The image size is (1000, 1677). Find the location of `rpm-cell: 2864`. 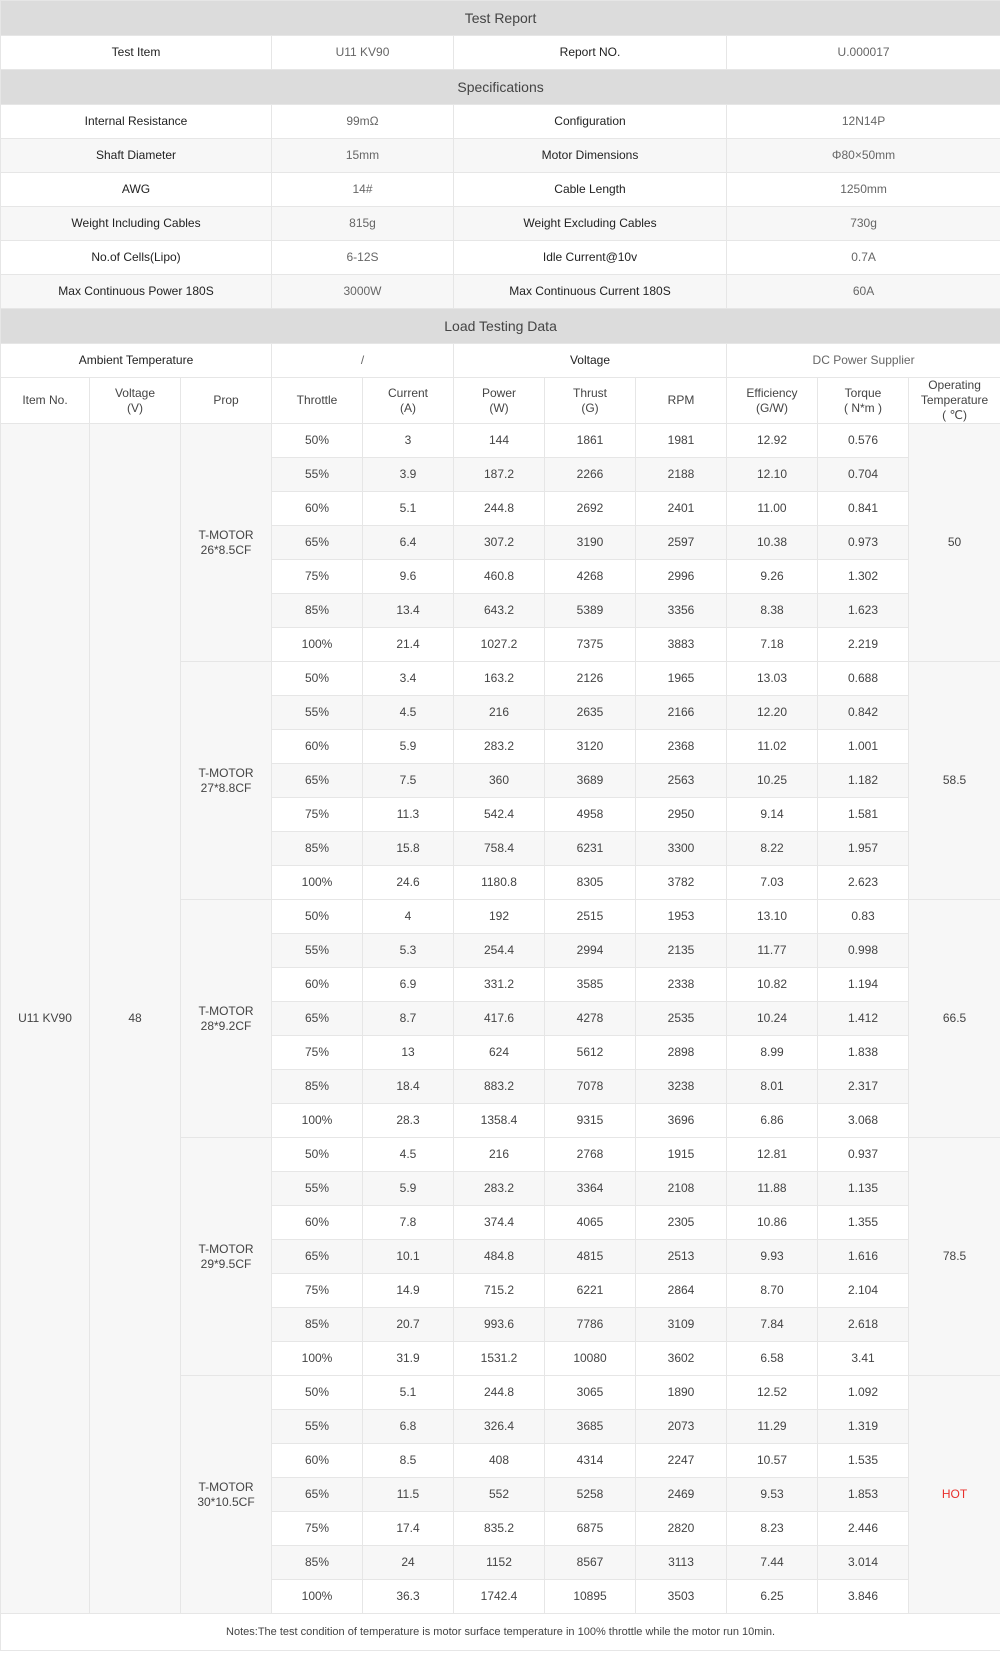

rpm-cell: 2864 is located at coordinates (681, 1290).